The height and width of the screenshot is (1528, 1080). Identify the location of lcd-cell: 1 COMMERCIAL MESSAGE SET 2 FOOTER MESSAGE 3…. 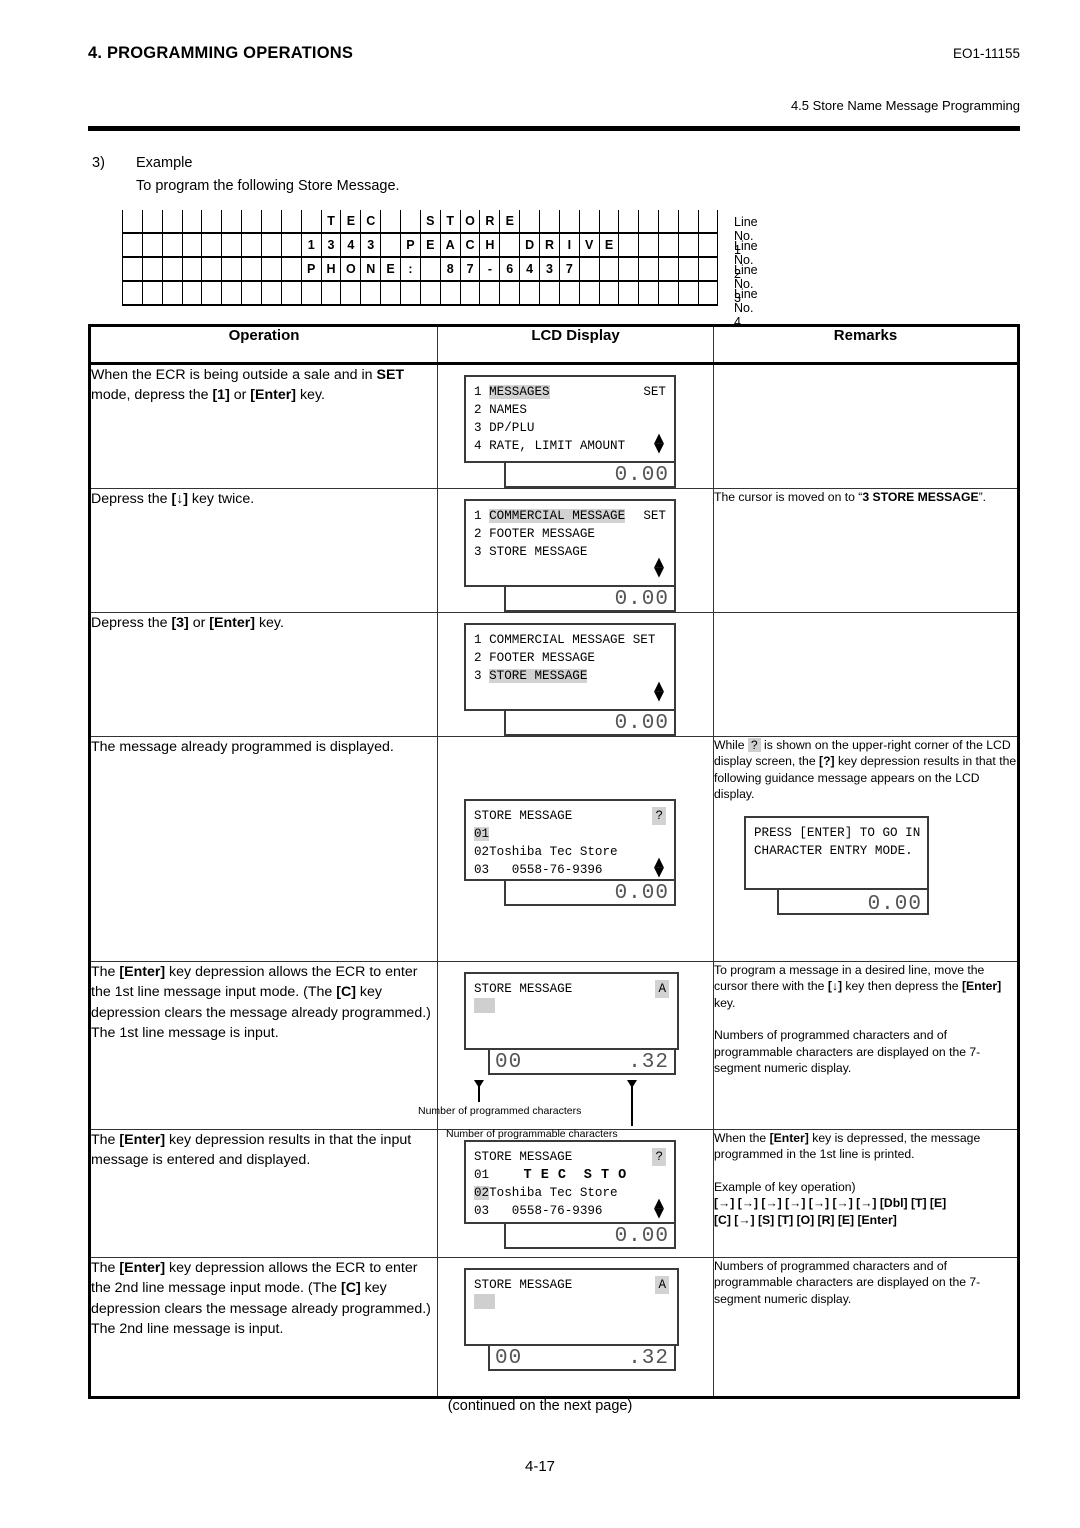
(575, 550).